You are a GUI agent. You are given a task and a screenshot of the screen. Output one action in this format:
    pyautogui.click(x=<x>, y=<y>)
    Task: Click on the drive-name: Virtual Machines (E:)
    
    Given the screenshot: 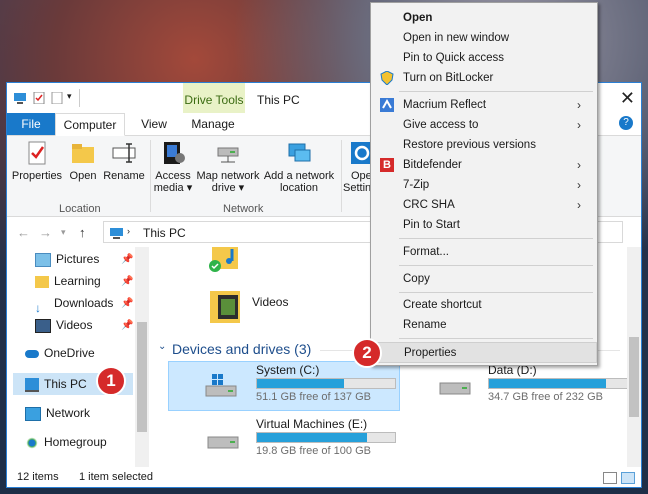 What is the action you would take?
    pyautogui.click(x=312, y=424)
    